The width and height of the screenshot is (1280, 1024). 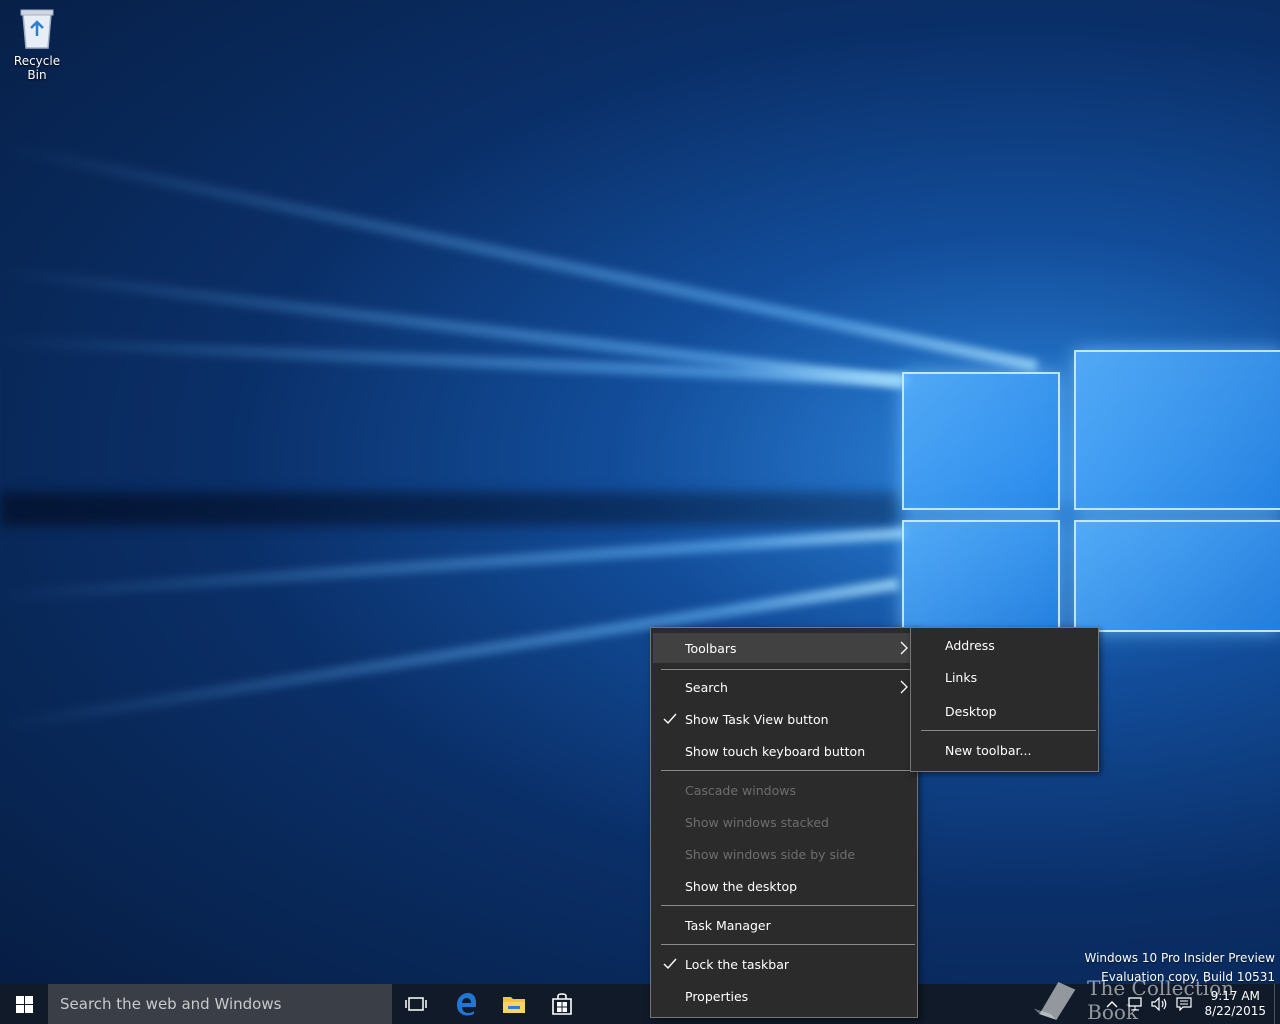 I want to click on recycle-bin: Recycle Bin, so click(x=37, y=44).